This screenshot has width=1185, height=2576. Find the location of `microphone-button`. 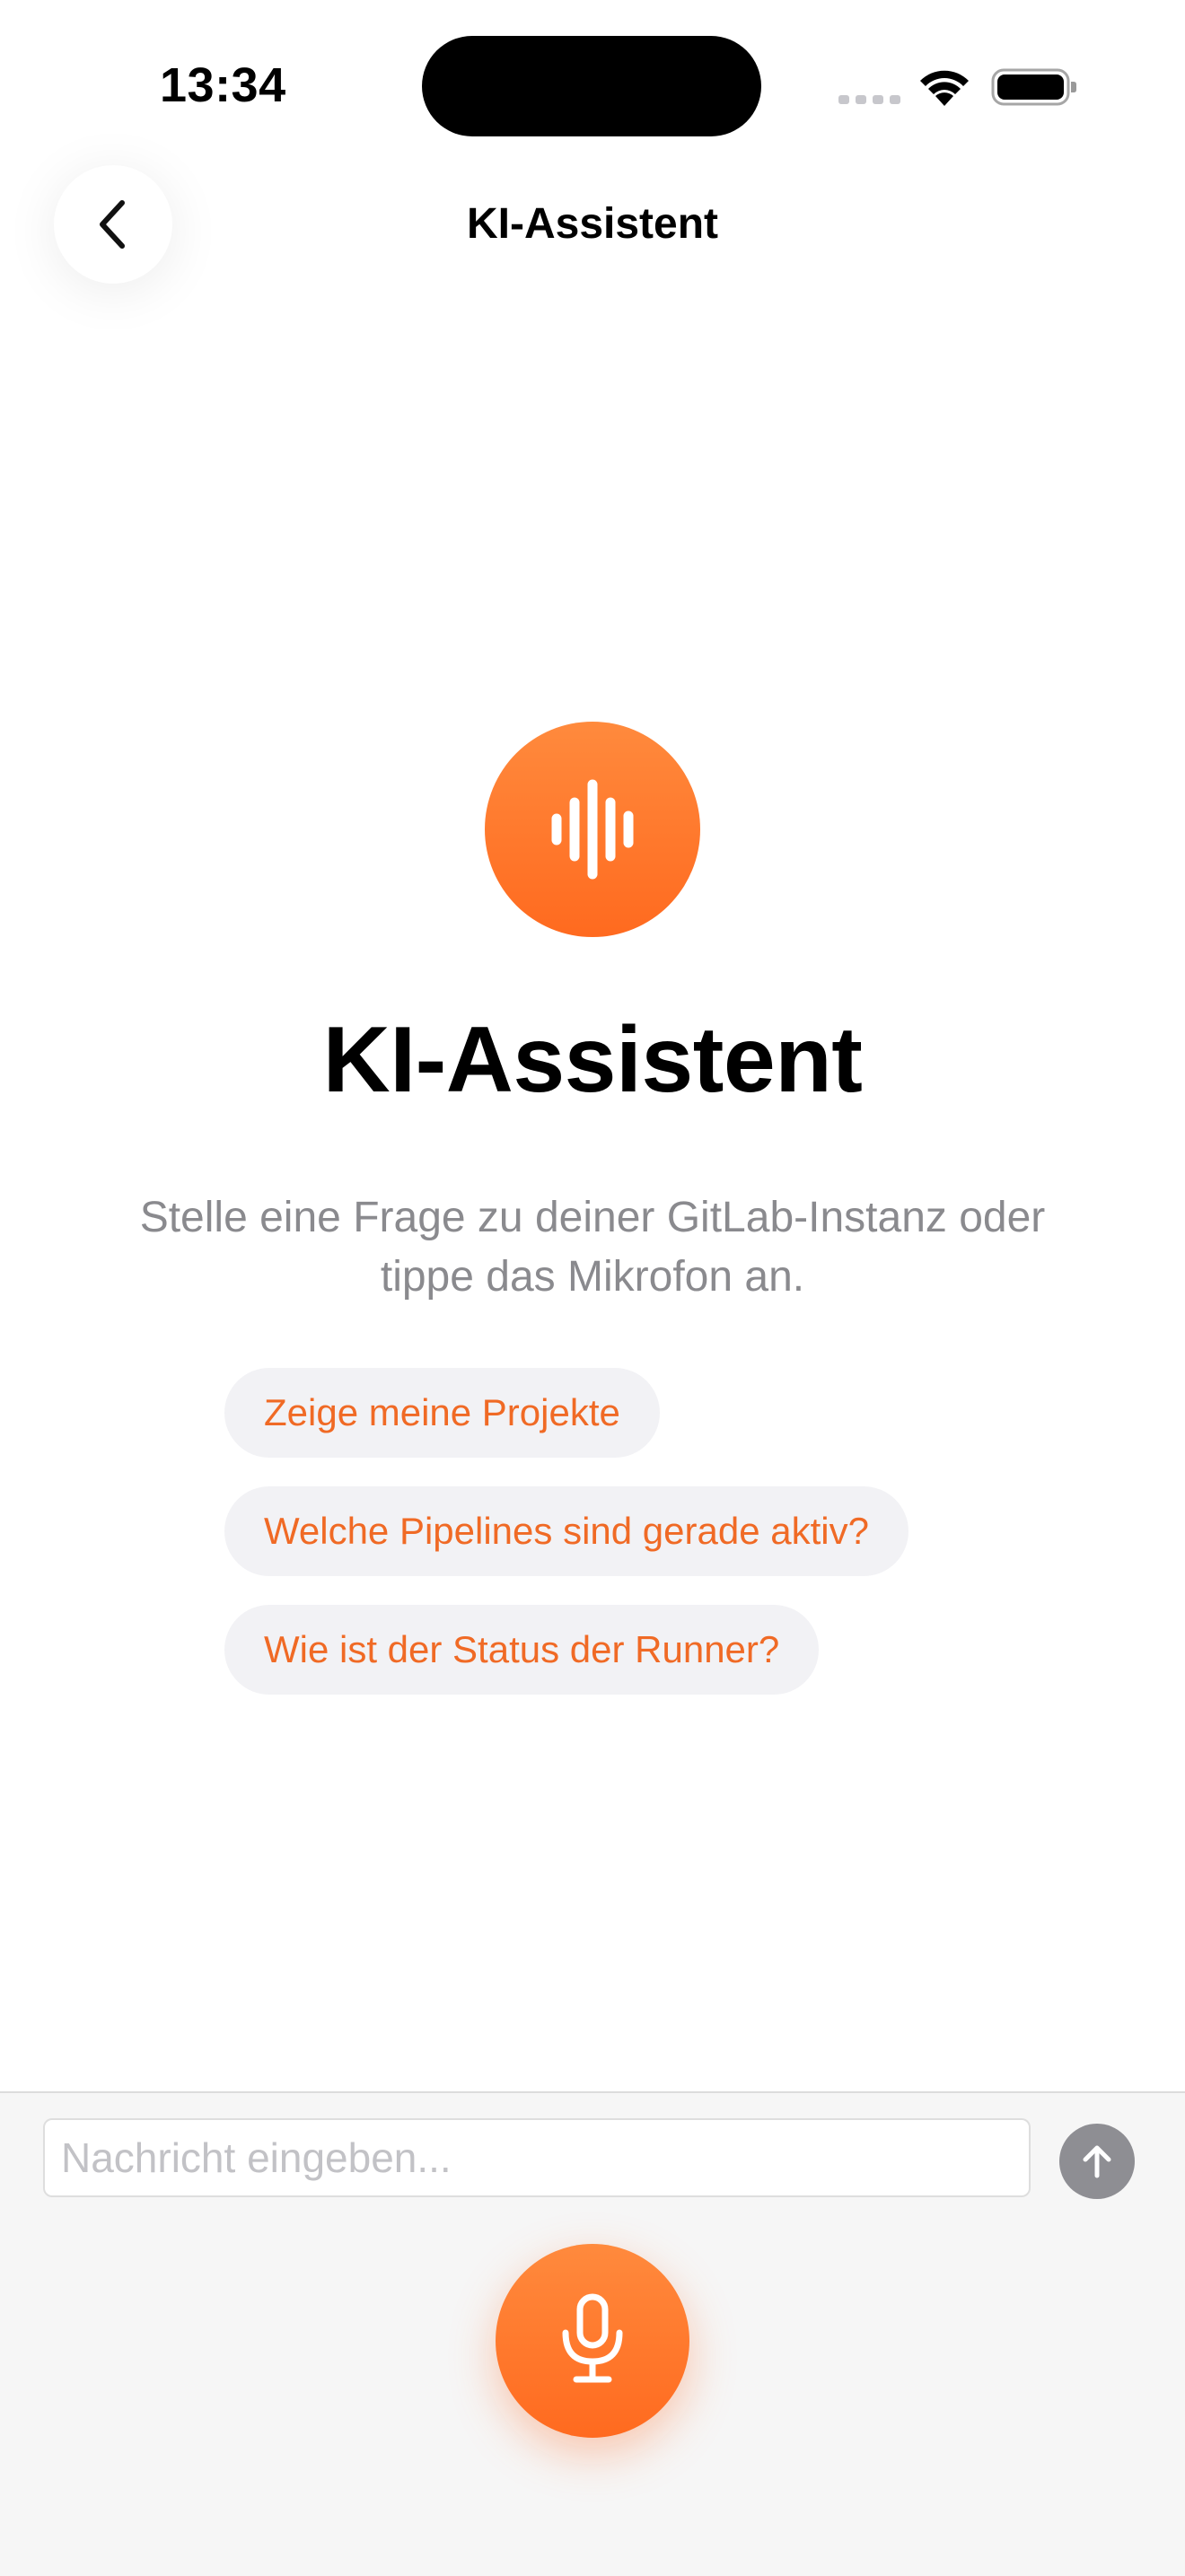

microphone-button is located at coordinates (592, 2341).